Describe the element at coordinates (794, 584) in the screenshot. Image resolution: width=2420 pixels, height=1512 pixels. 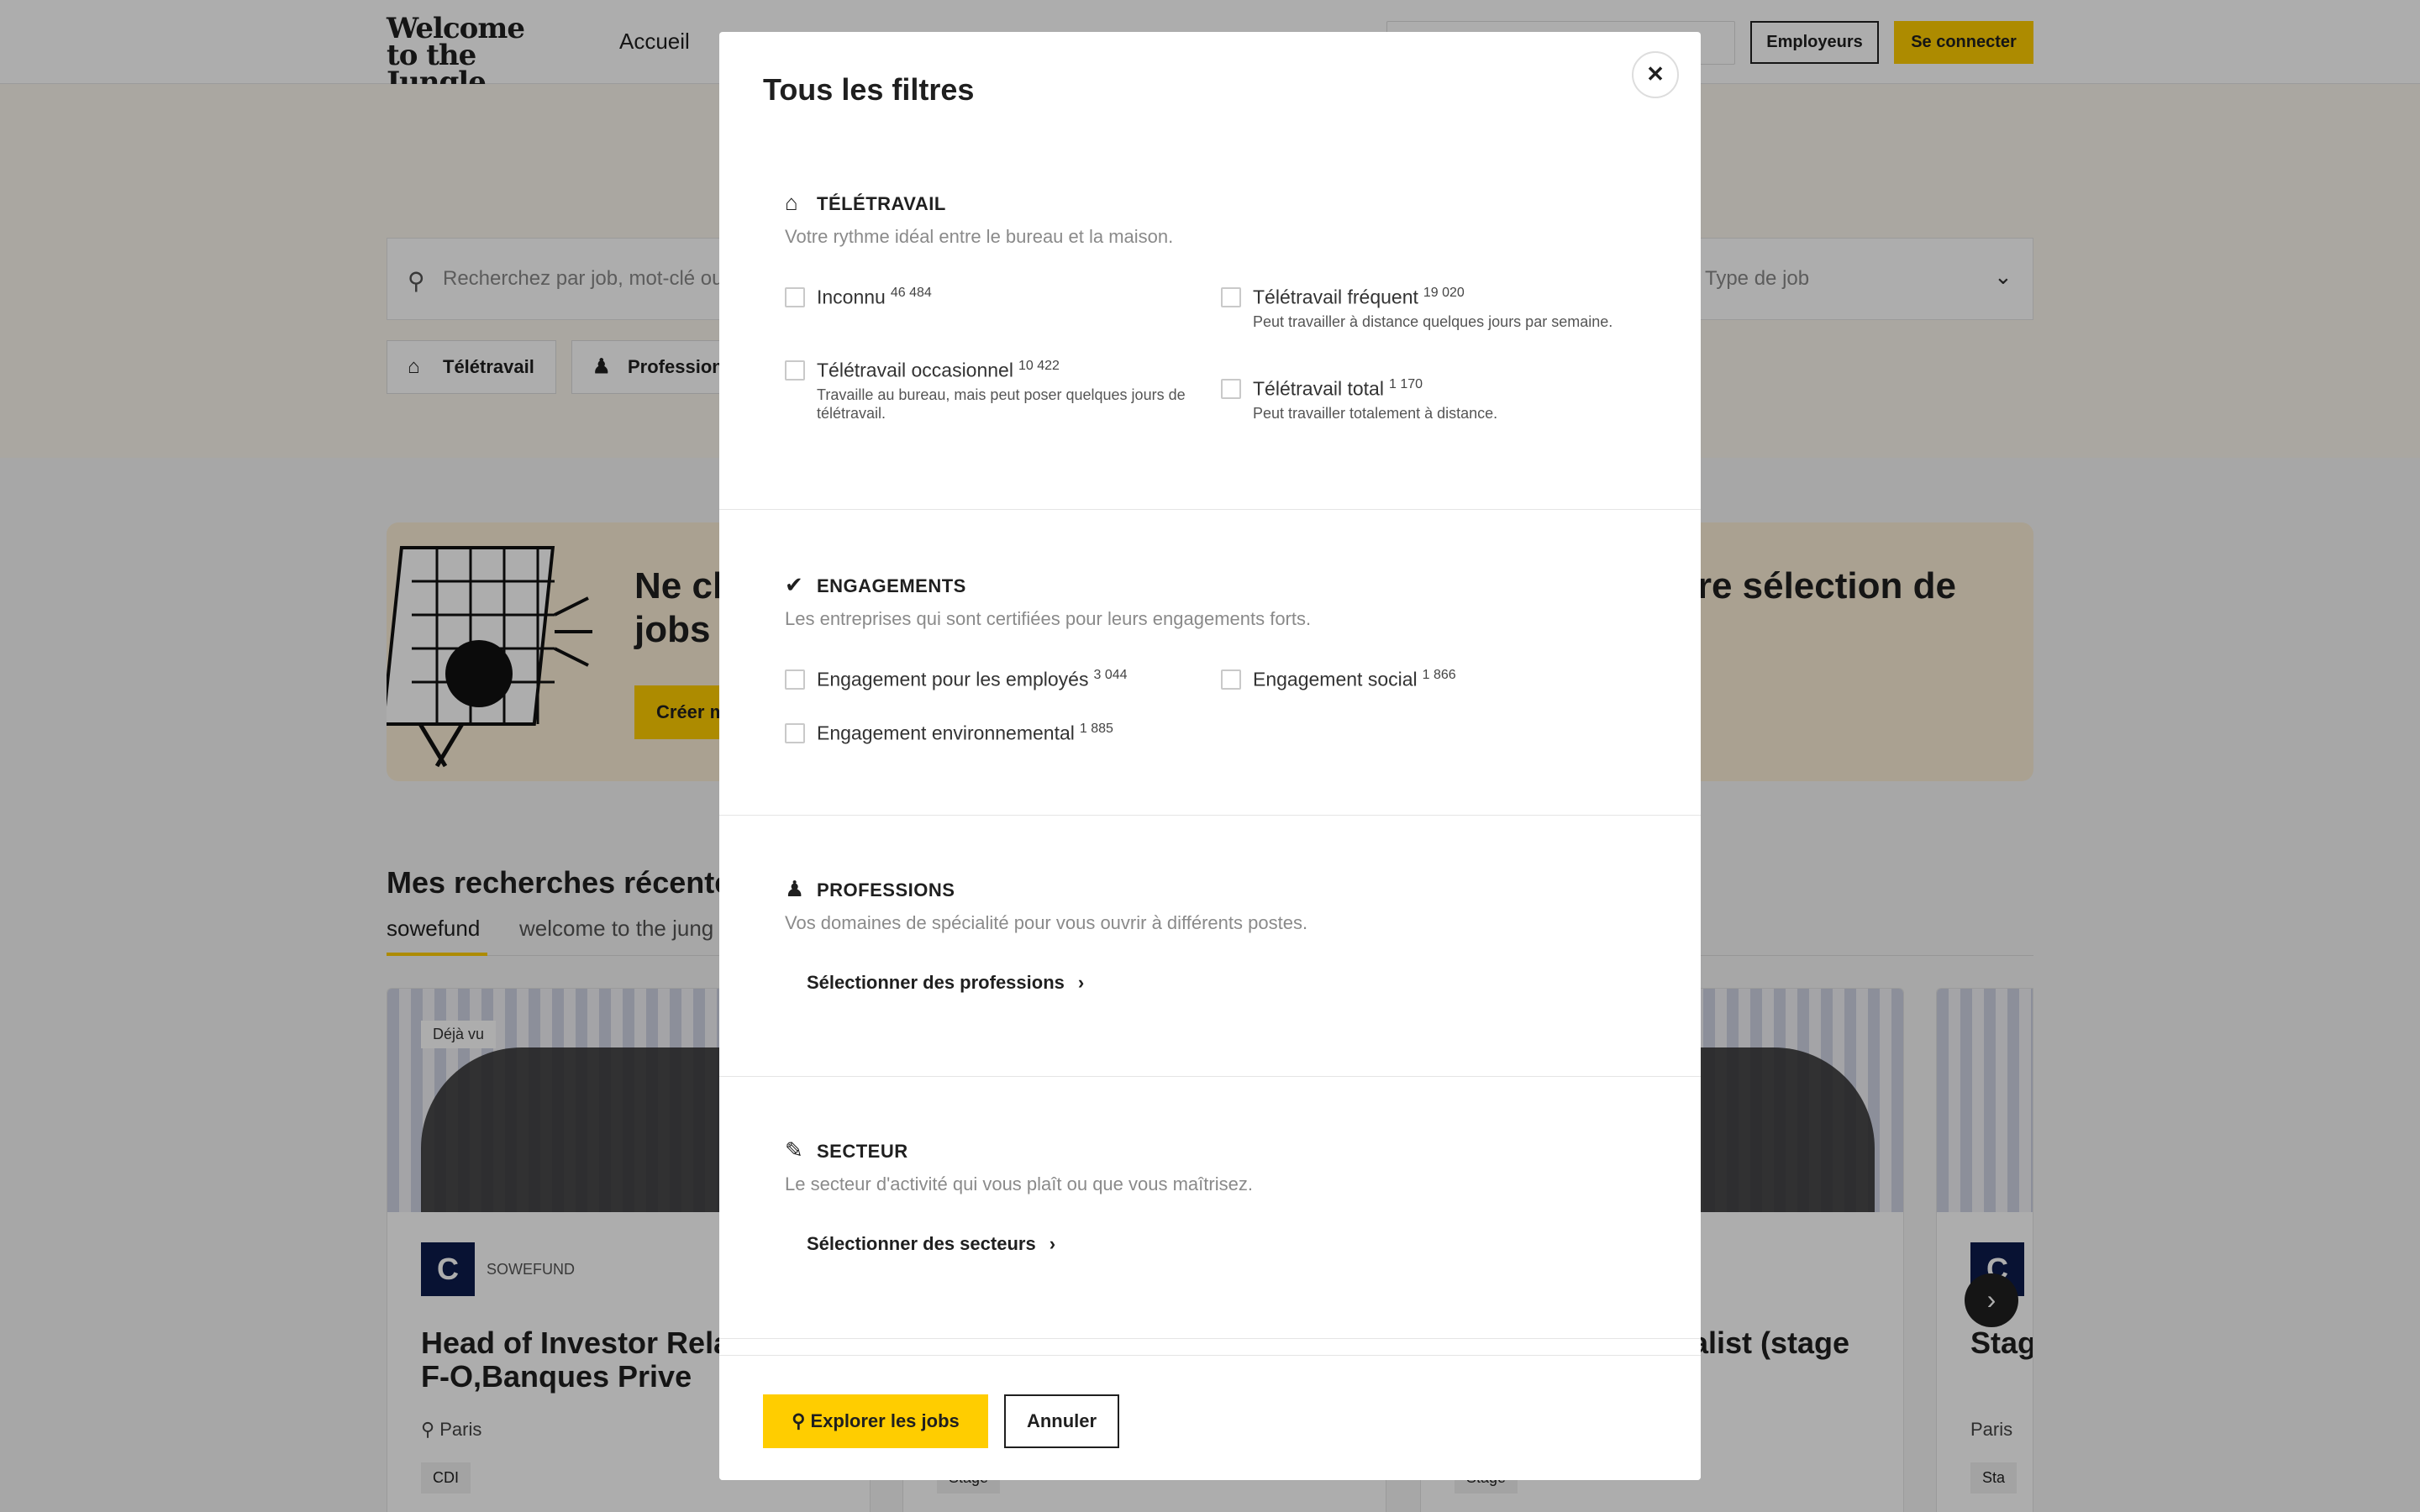
I see `check-badge-icon: ✔` at that location.